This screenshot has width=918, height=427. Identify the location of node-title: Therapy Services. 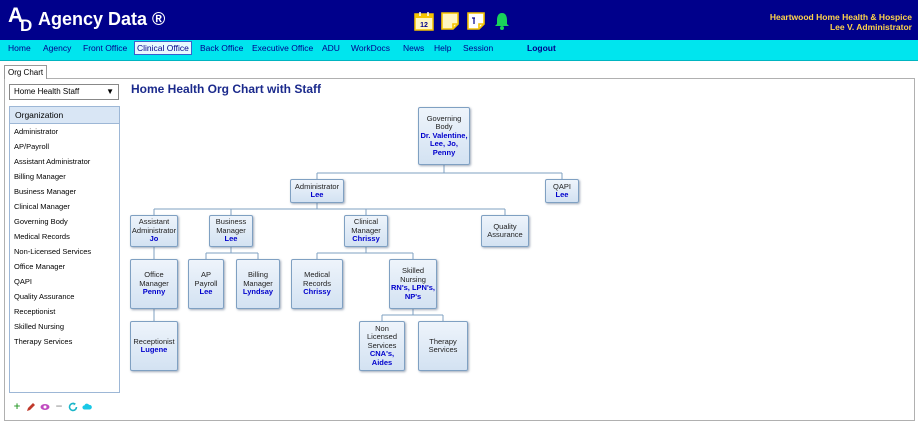
(443, 345).